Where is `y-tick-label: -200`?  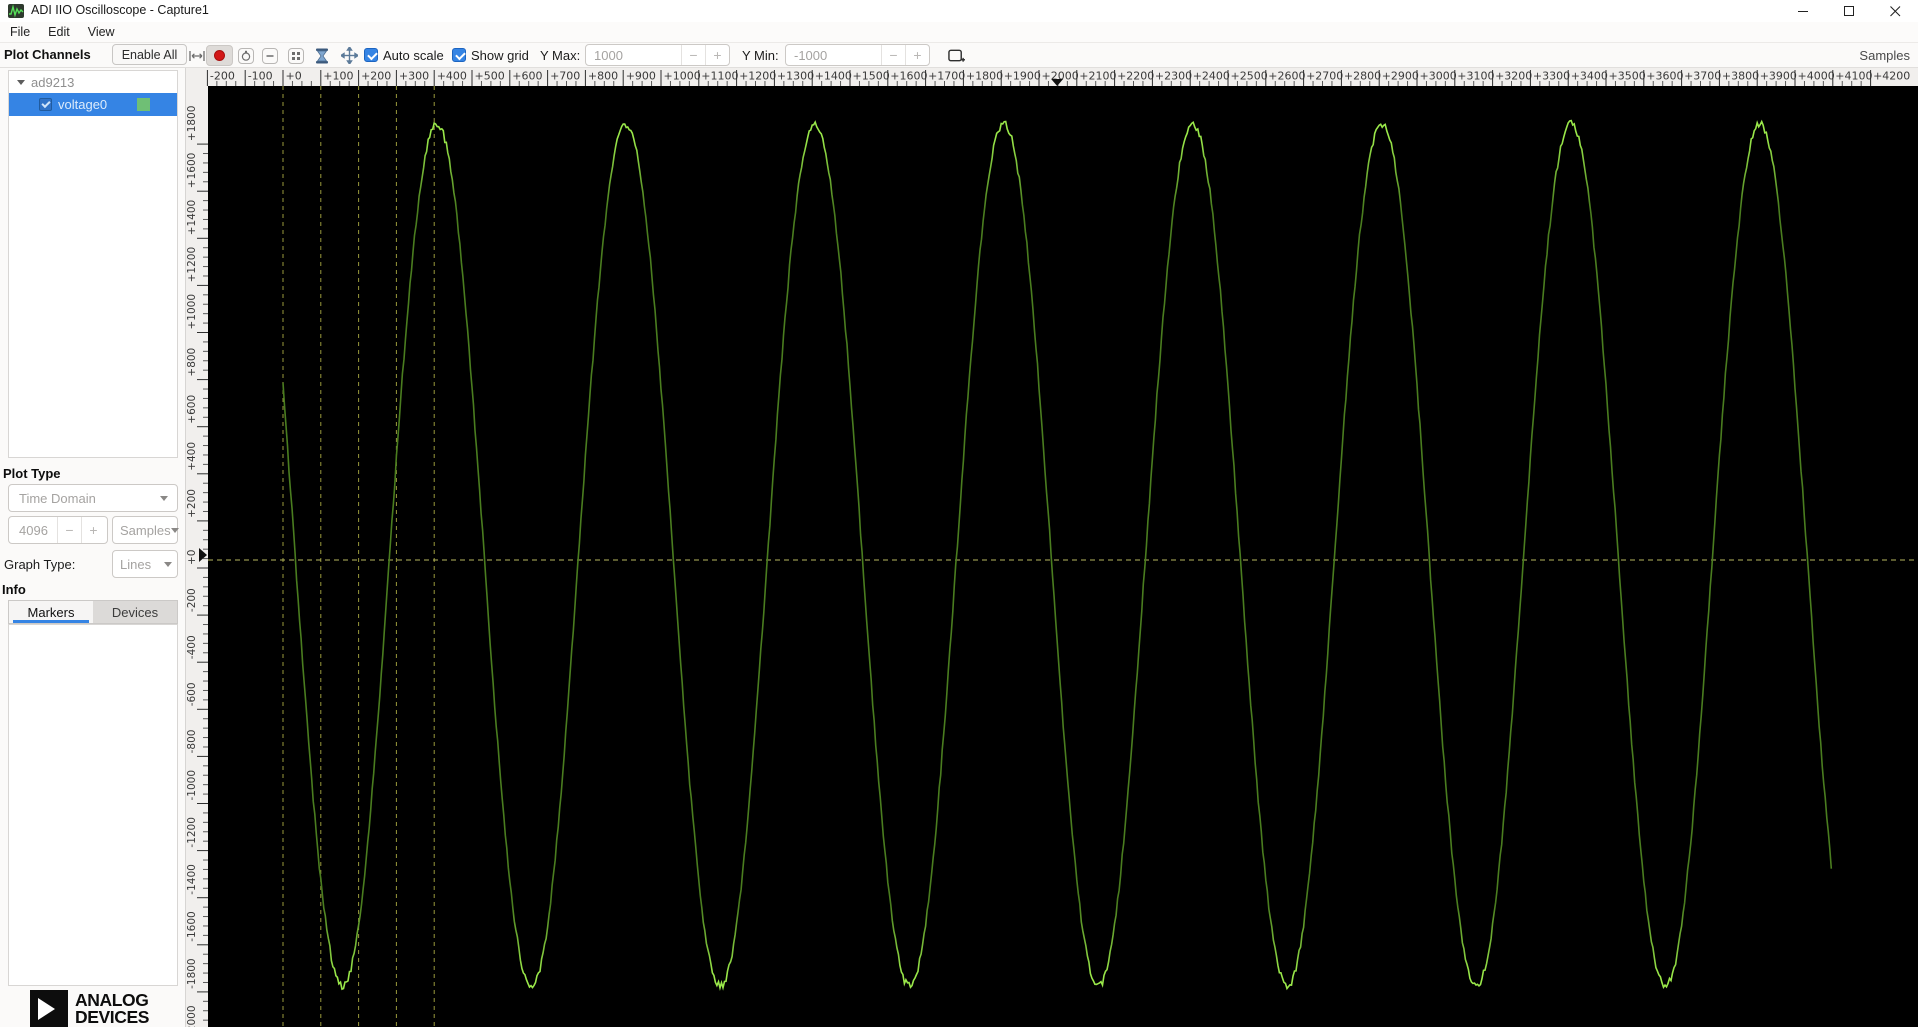
y-tick-label: -200 is located at coordinates (192, 600).